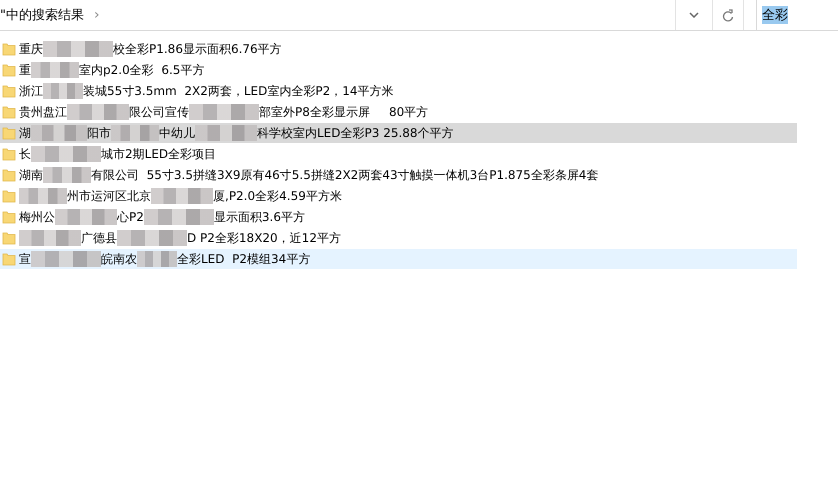  I want to click on file-row: 长 城市2期LED全彩项目, so click(398, 154).